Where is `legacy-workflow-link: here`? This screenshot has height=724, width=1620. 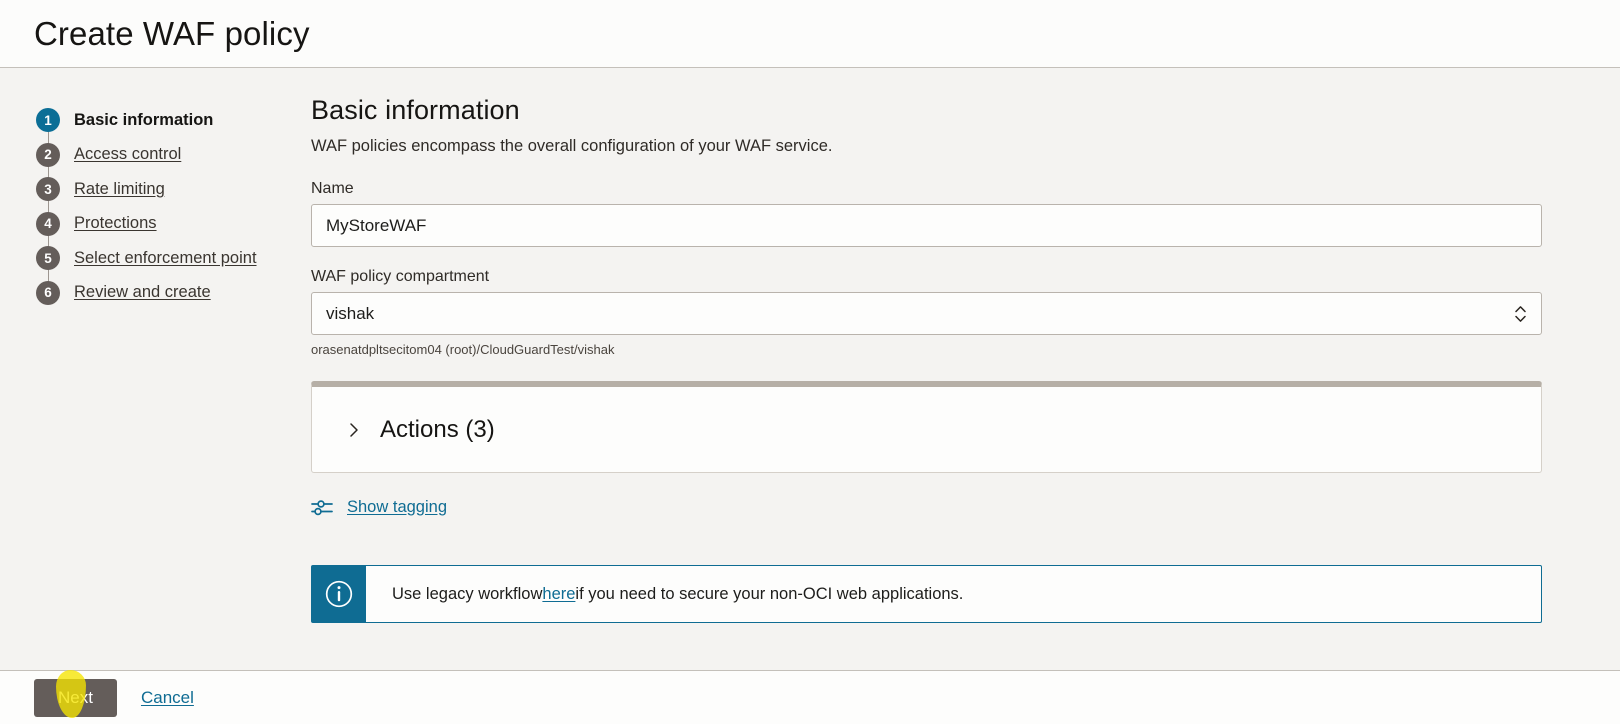 legacy-workflow-link: here is located at coordinates (558, 594).